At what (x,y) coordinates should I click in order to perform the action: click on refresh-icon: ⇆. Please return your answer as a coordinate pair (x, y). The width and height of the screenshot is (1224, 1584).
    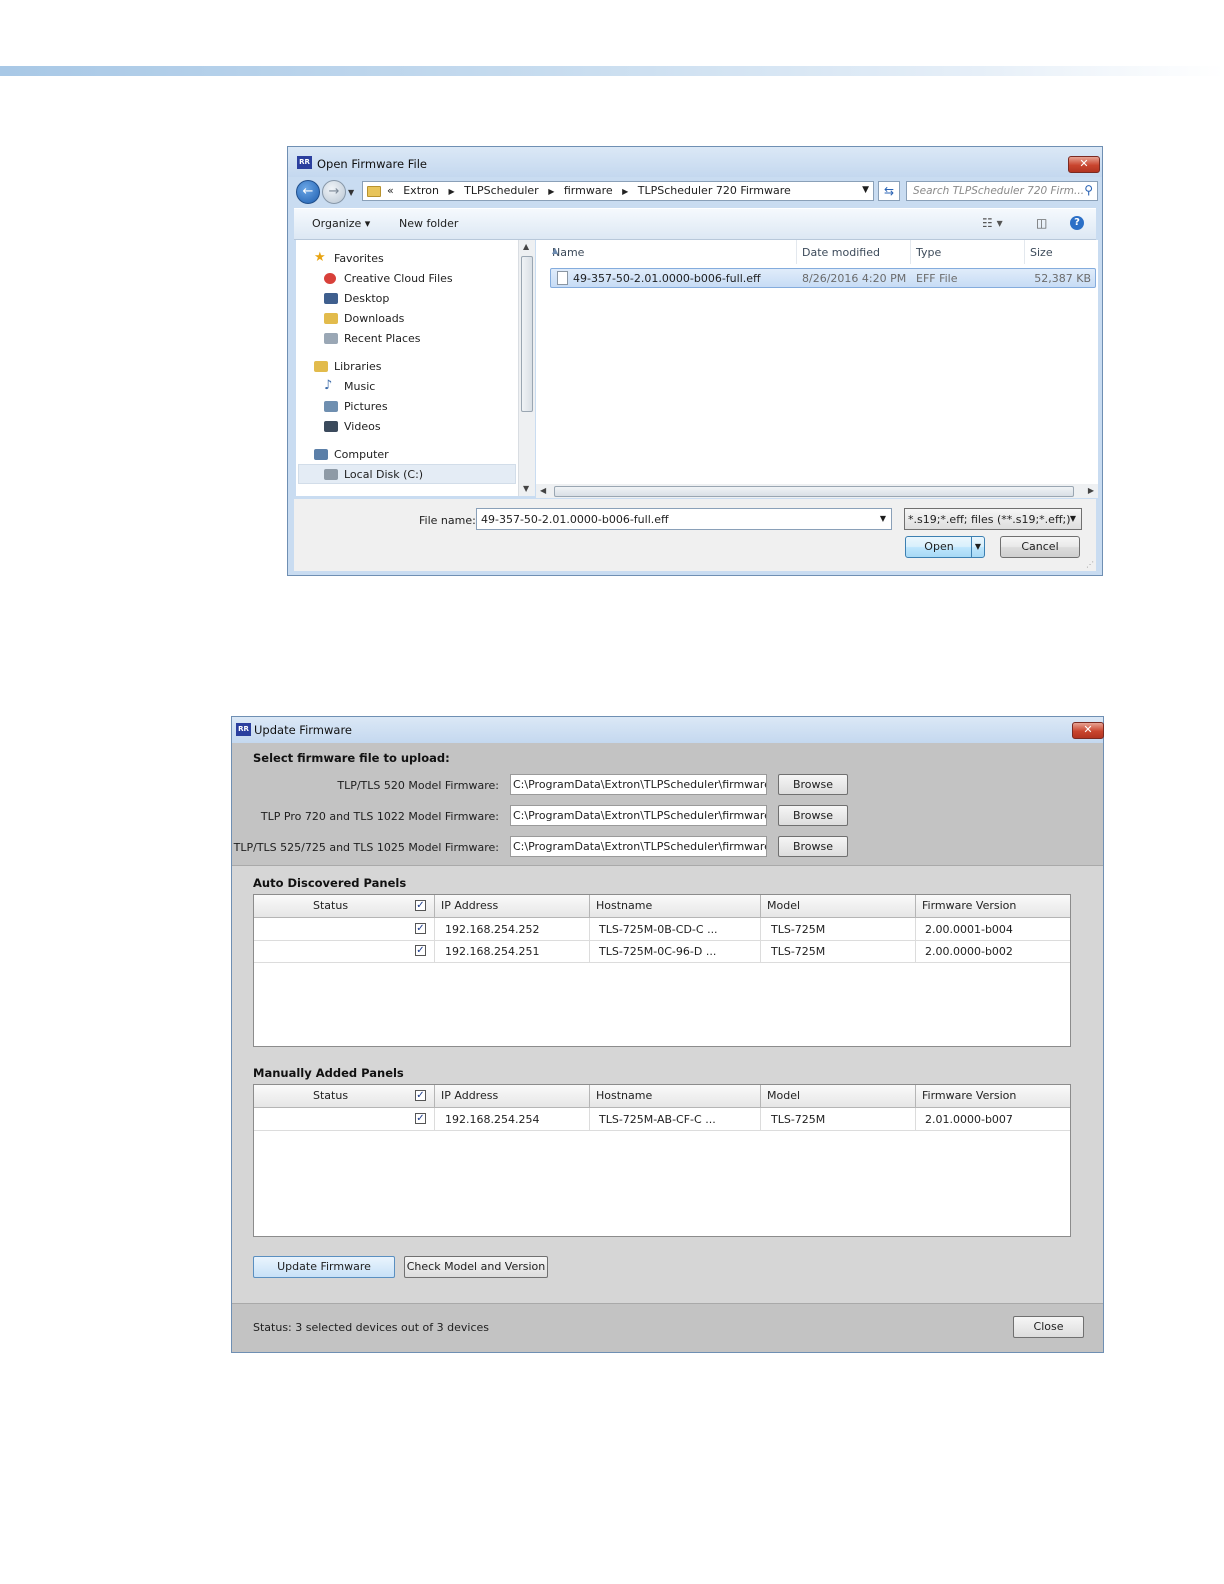
    Looking at the image, I should click on (889, 191).